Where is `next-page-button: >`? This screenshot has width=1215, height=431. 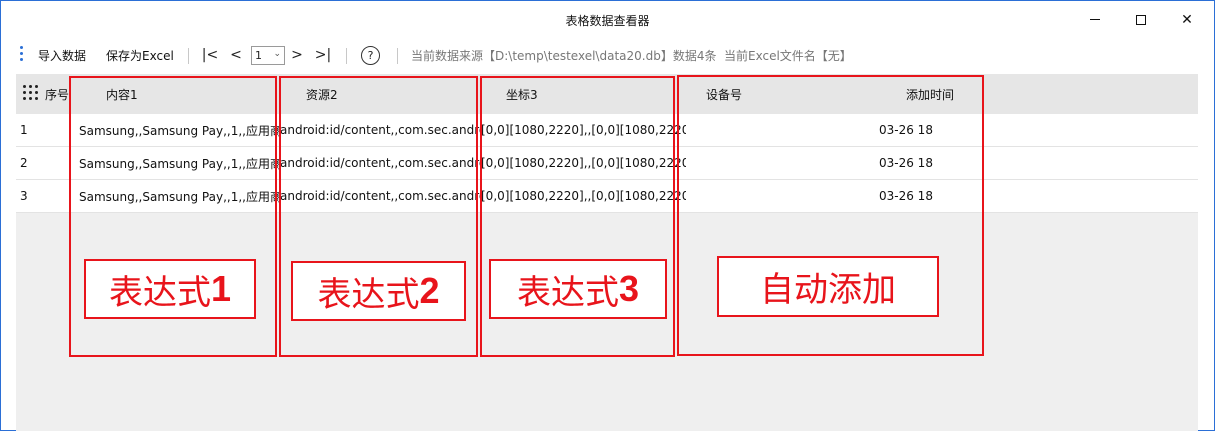
next-page-button: > is located at coordinates (297, 55).